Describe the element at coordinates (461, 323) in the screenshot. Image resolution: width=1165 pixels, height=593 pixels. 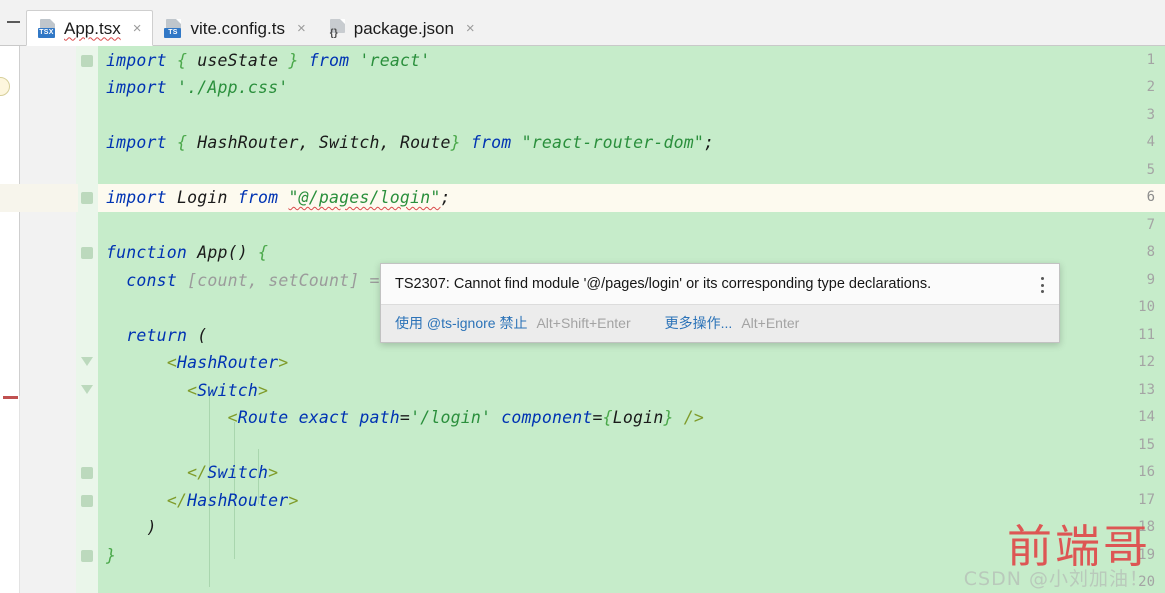
I see `action-suppress-ts-ignore: 使用 @ts-ignore 禁止` at that location.